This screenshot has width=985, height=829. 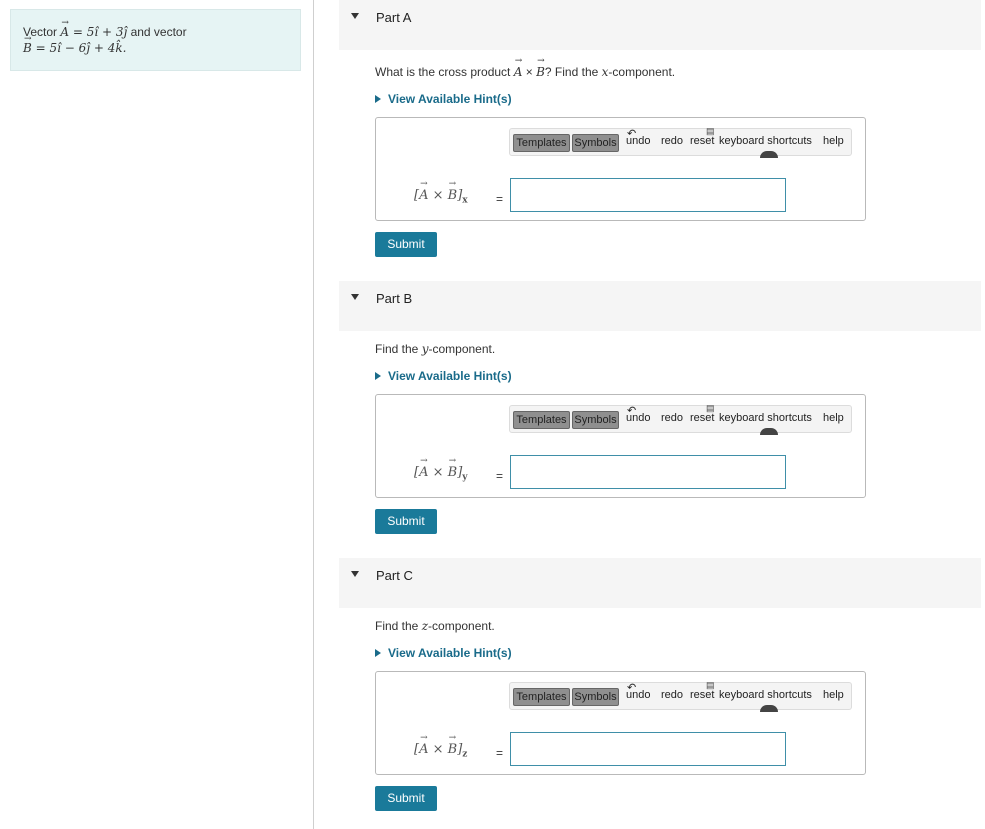 What do you see at coordinates (660, 583) in the screenshot?
I see `part-c-header: Part C` at bounding box center [660, 583].